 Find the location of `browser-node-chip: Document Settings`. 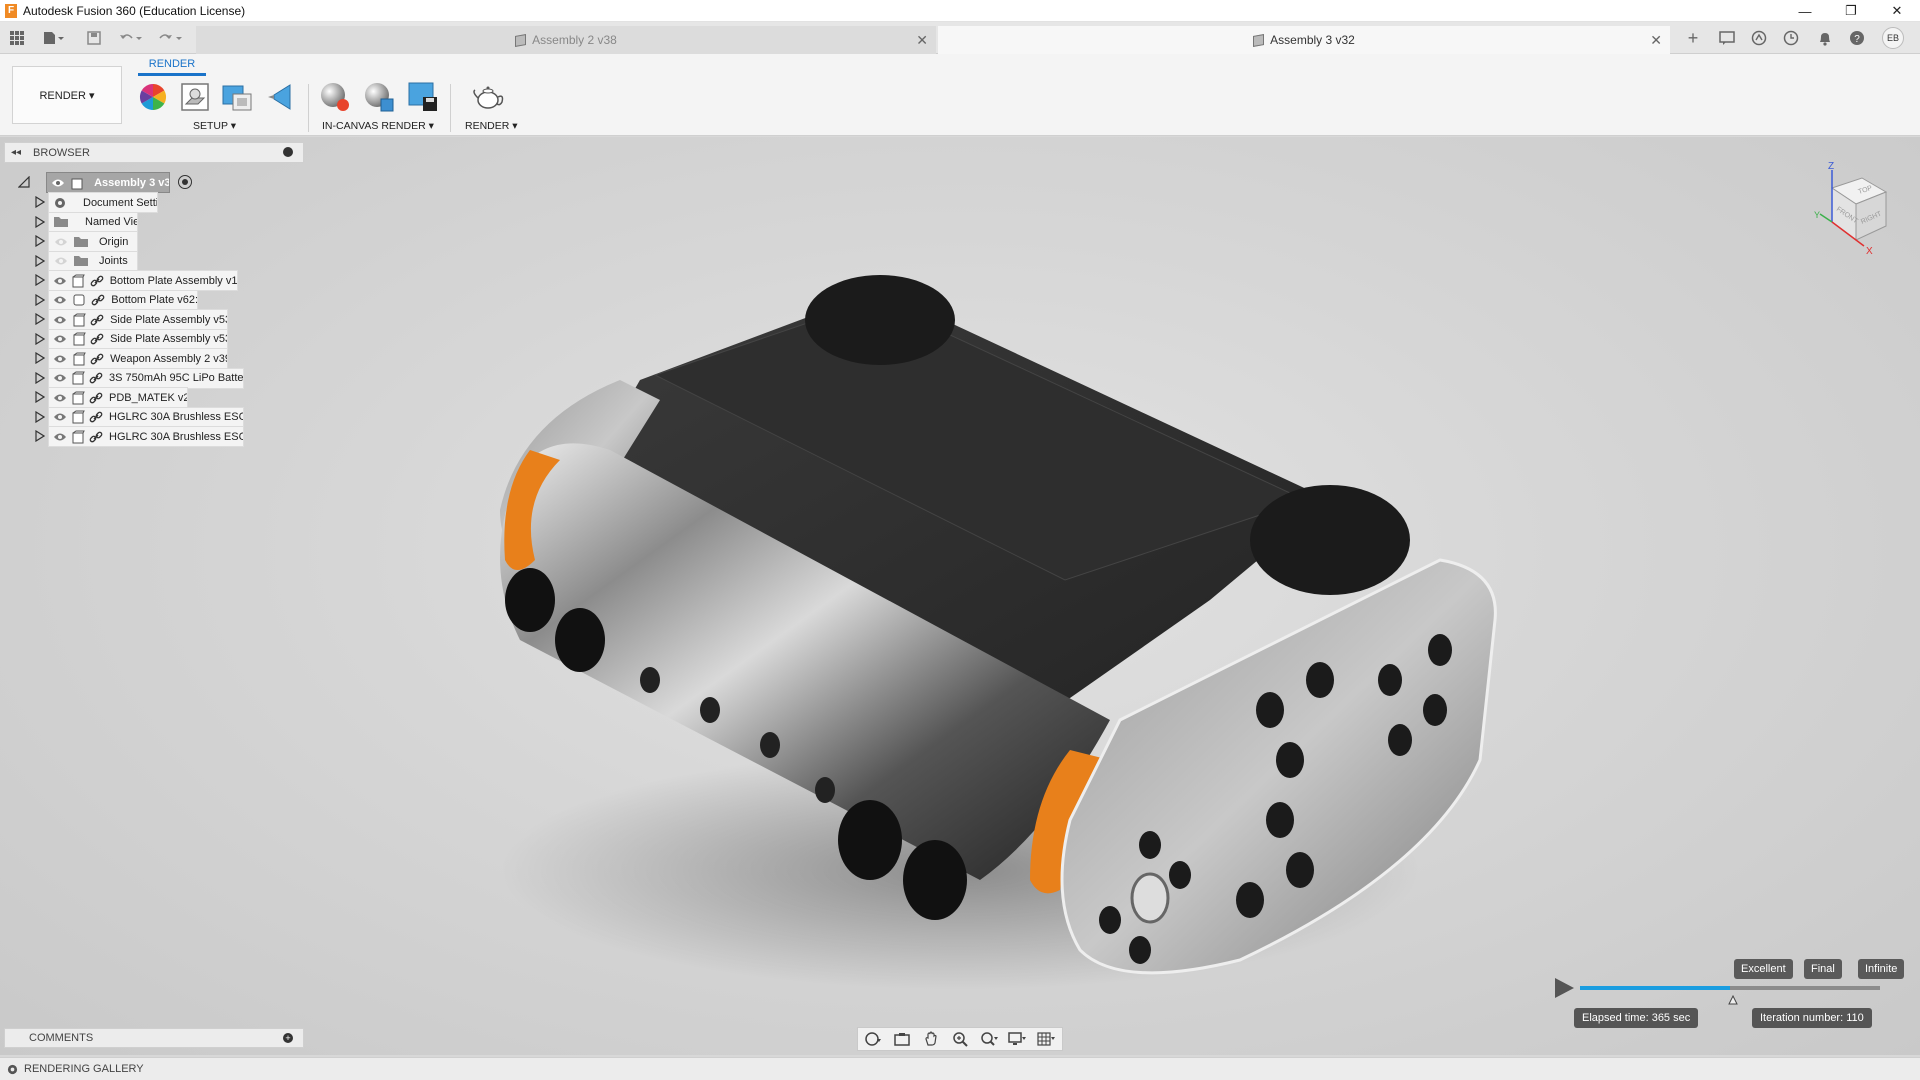

browser-node-chip: Document Settings is located at coordinates (103, 202).